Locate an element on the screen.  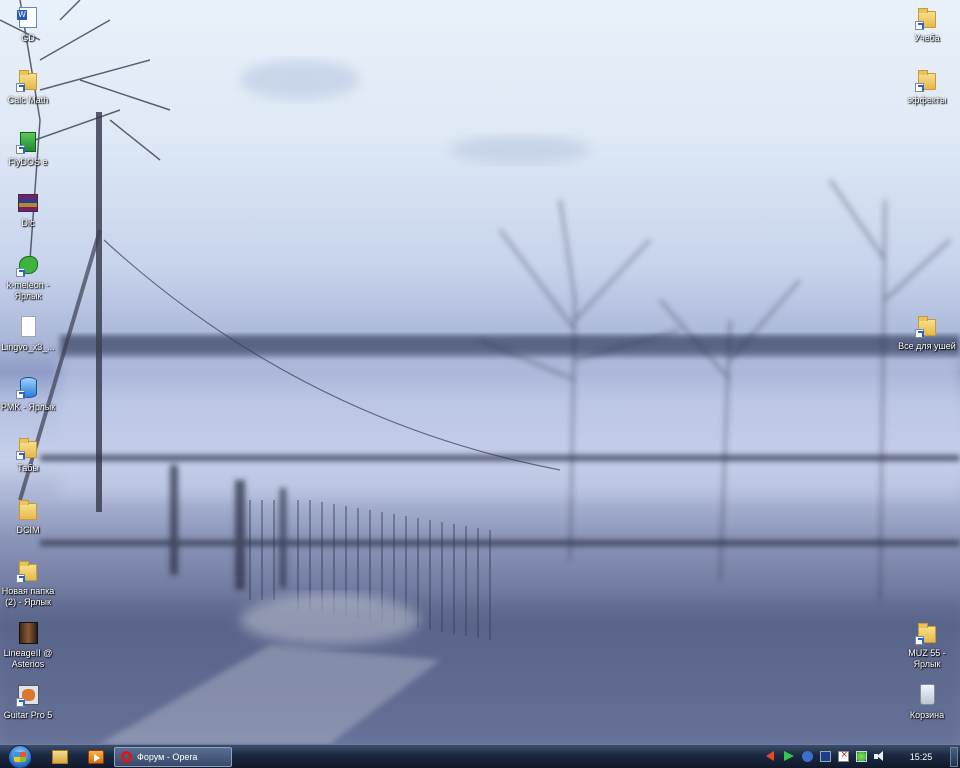
desktop-icon-label: MUZ 55 - Ярлык is located at coordinates (927, 658).